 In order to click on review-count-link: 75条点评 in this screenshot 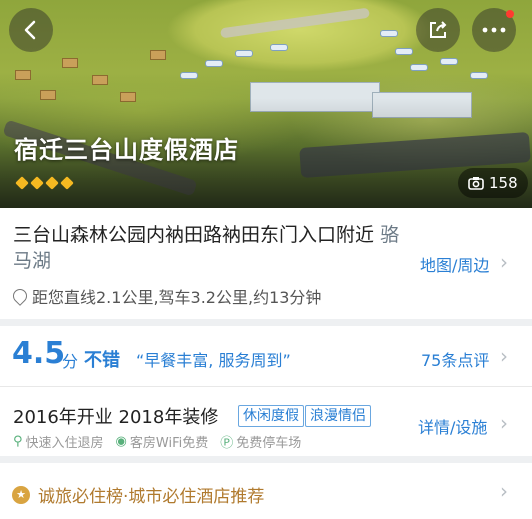, I will do `click(455, 359)`.